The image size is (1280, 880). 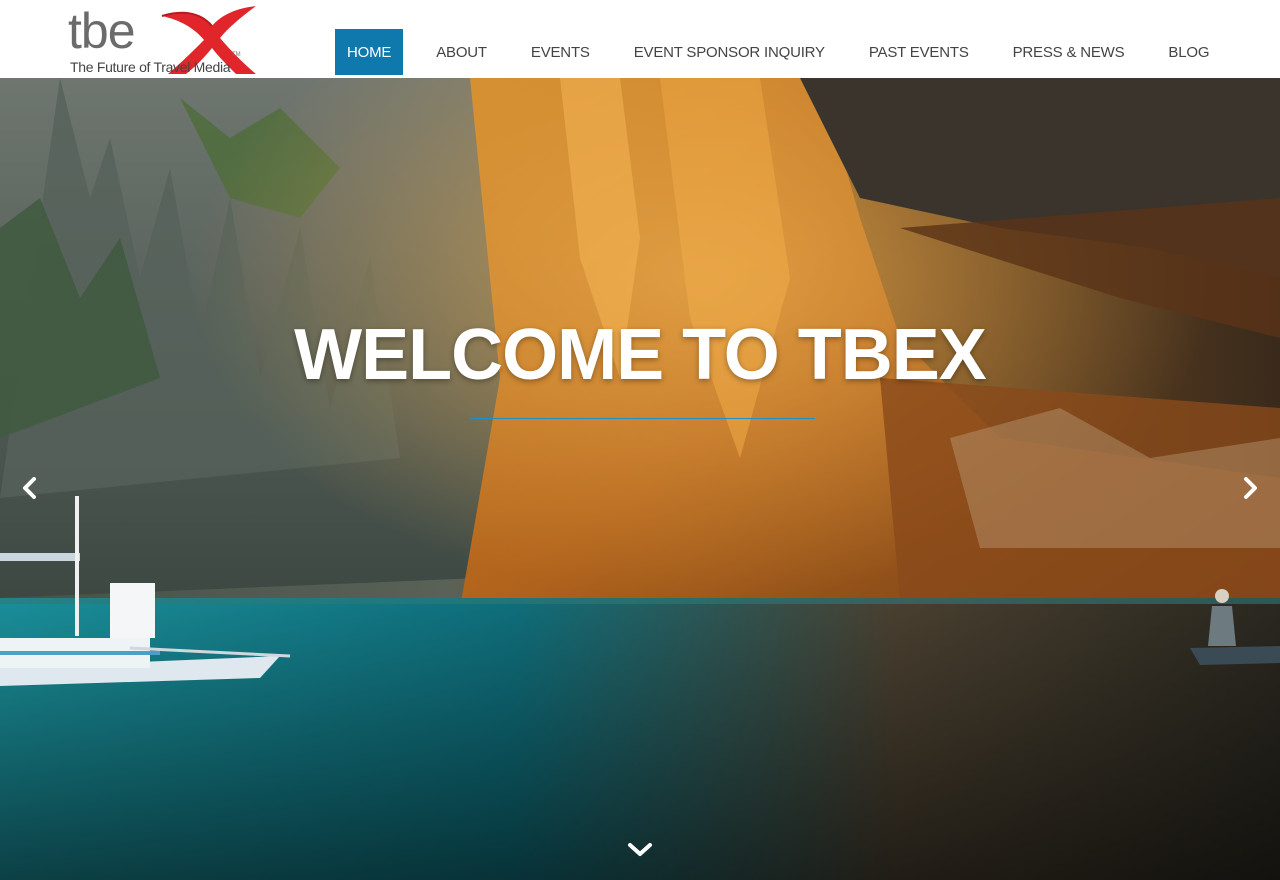 I want to click on nav-item-event-sponsor-inquiry: EVENT SPONSOR INQUIRY, so click(x=729, y=52).